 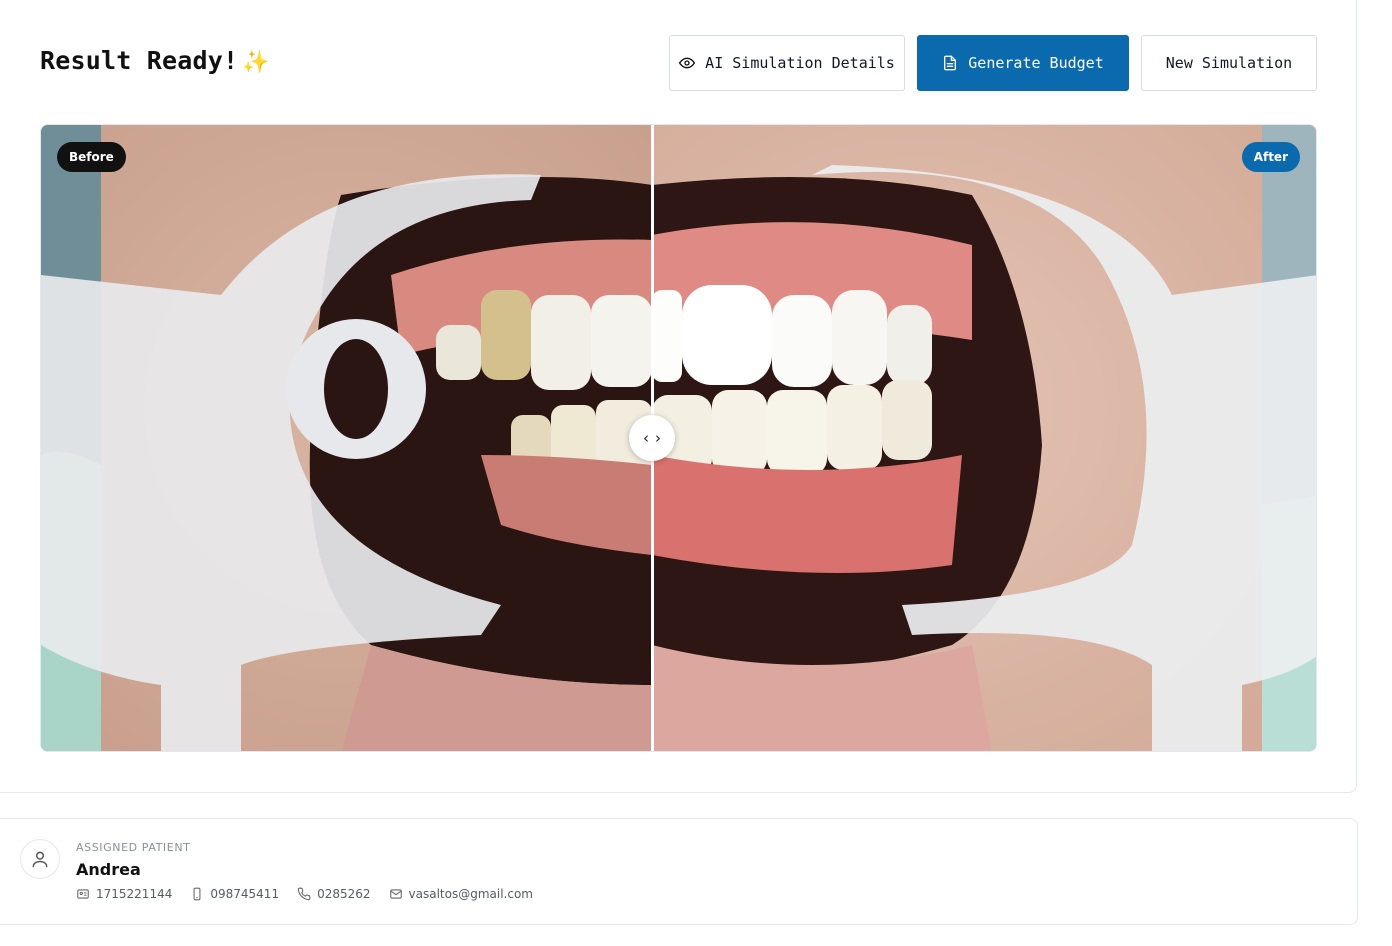 What do you see at coordinates (646, 437) in the screenshot?
I see `chevron-left-icon: ‹` at bounding box center [646, 437].